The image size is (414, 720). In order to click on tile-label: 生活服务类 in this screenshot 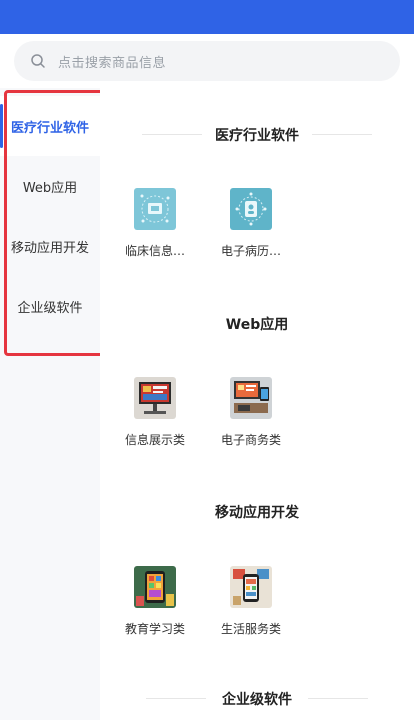, I will do `click(250, 629)`.